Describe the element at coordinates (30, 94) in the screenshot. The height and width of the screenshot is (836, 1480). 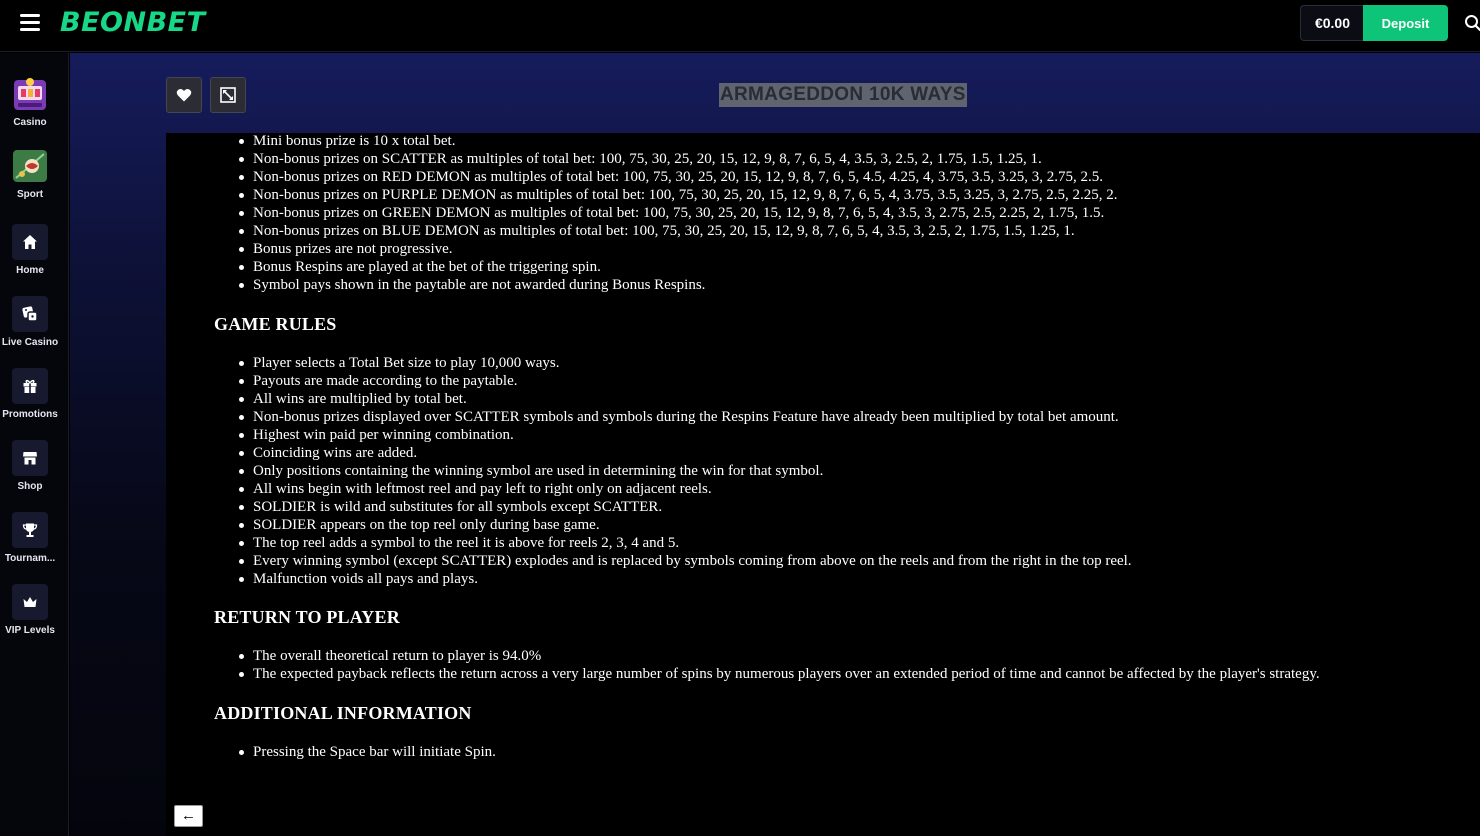
I see `casino-icon` at that location.